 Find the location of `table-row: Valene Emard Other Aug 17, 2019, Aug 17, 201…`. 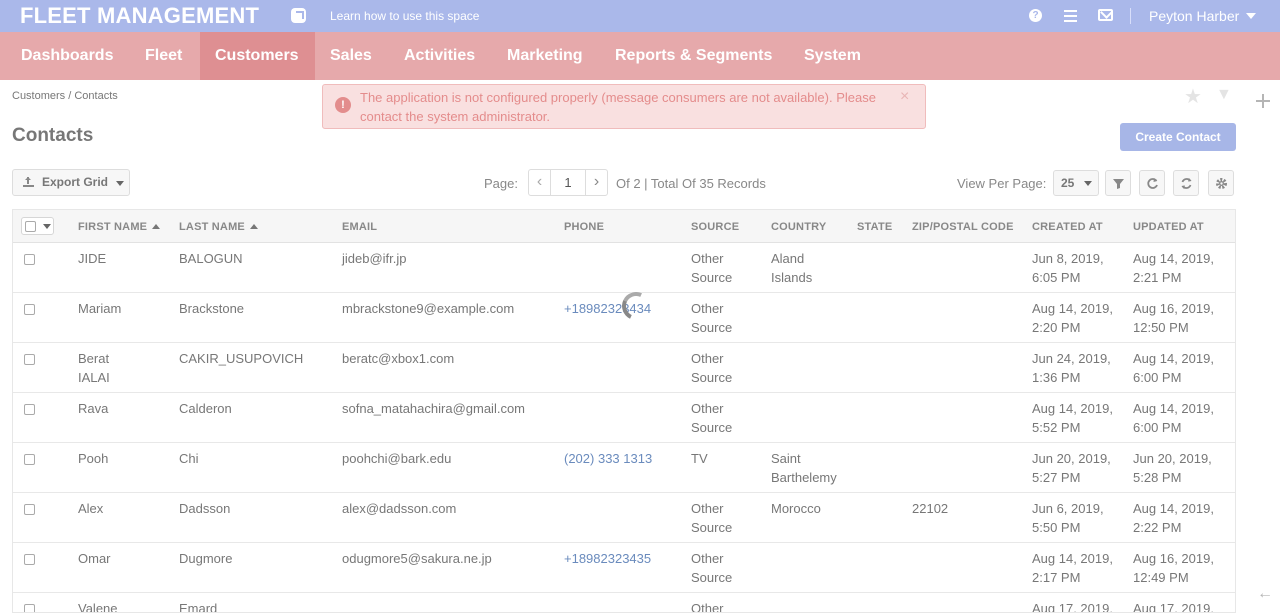

table-row: Valene Emard Other Aug 17, 2019, Aug 17, 201… is located at coordinates (624, 603).